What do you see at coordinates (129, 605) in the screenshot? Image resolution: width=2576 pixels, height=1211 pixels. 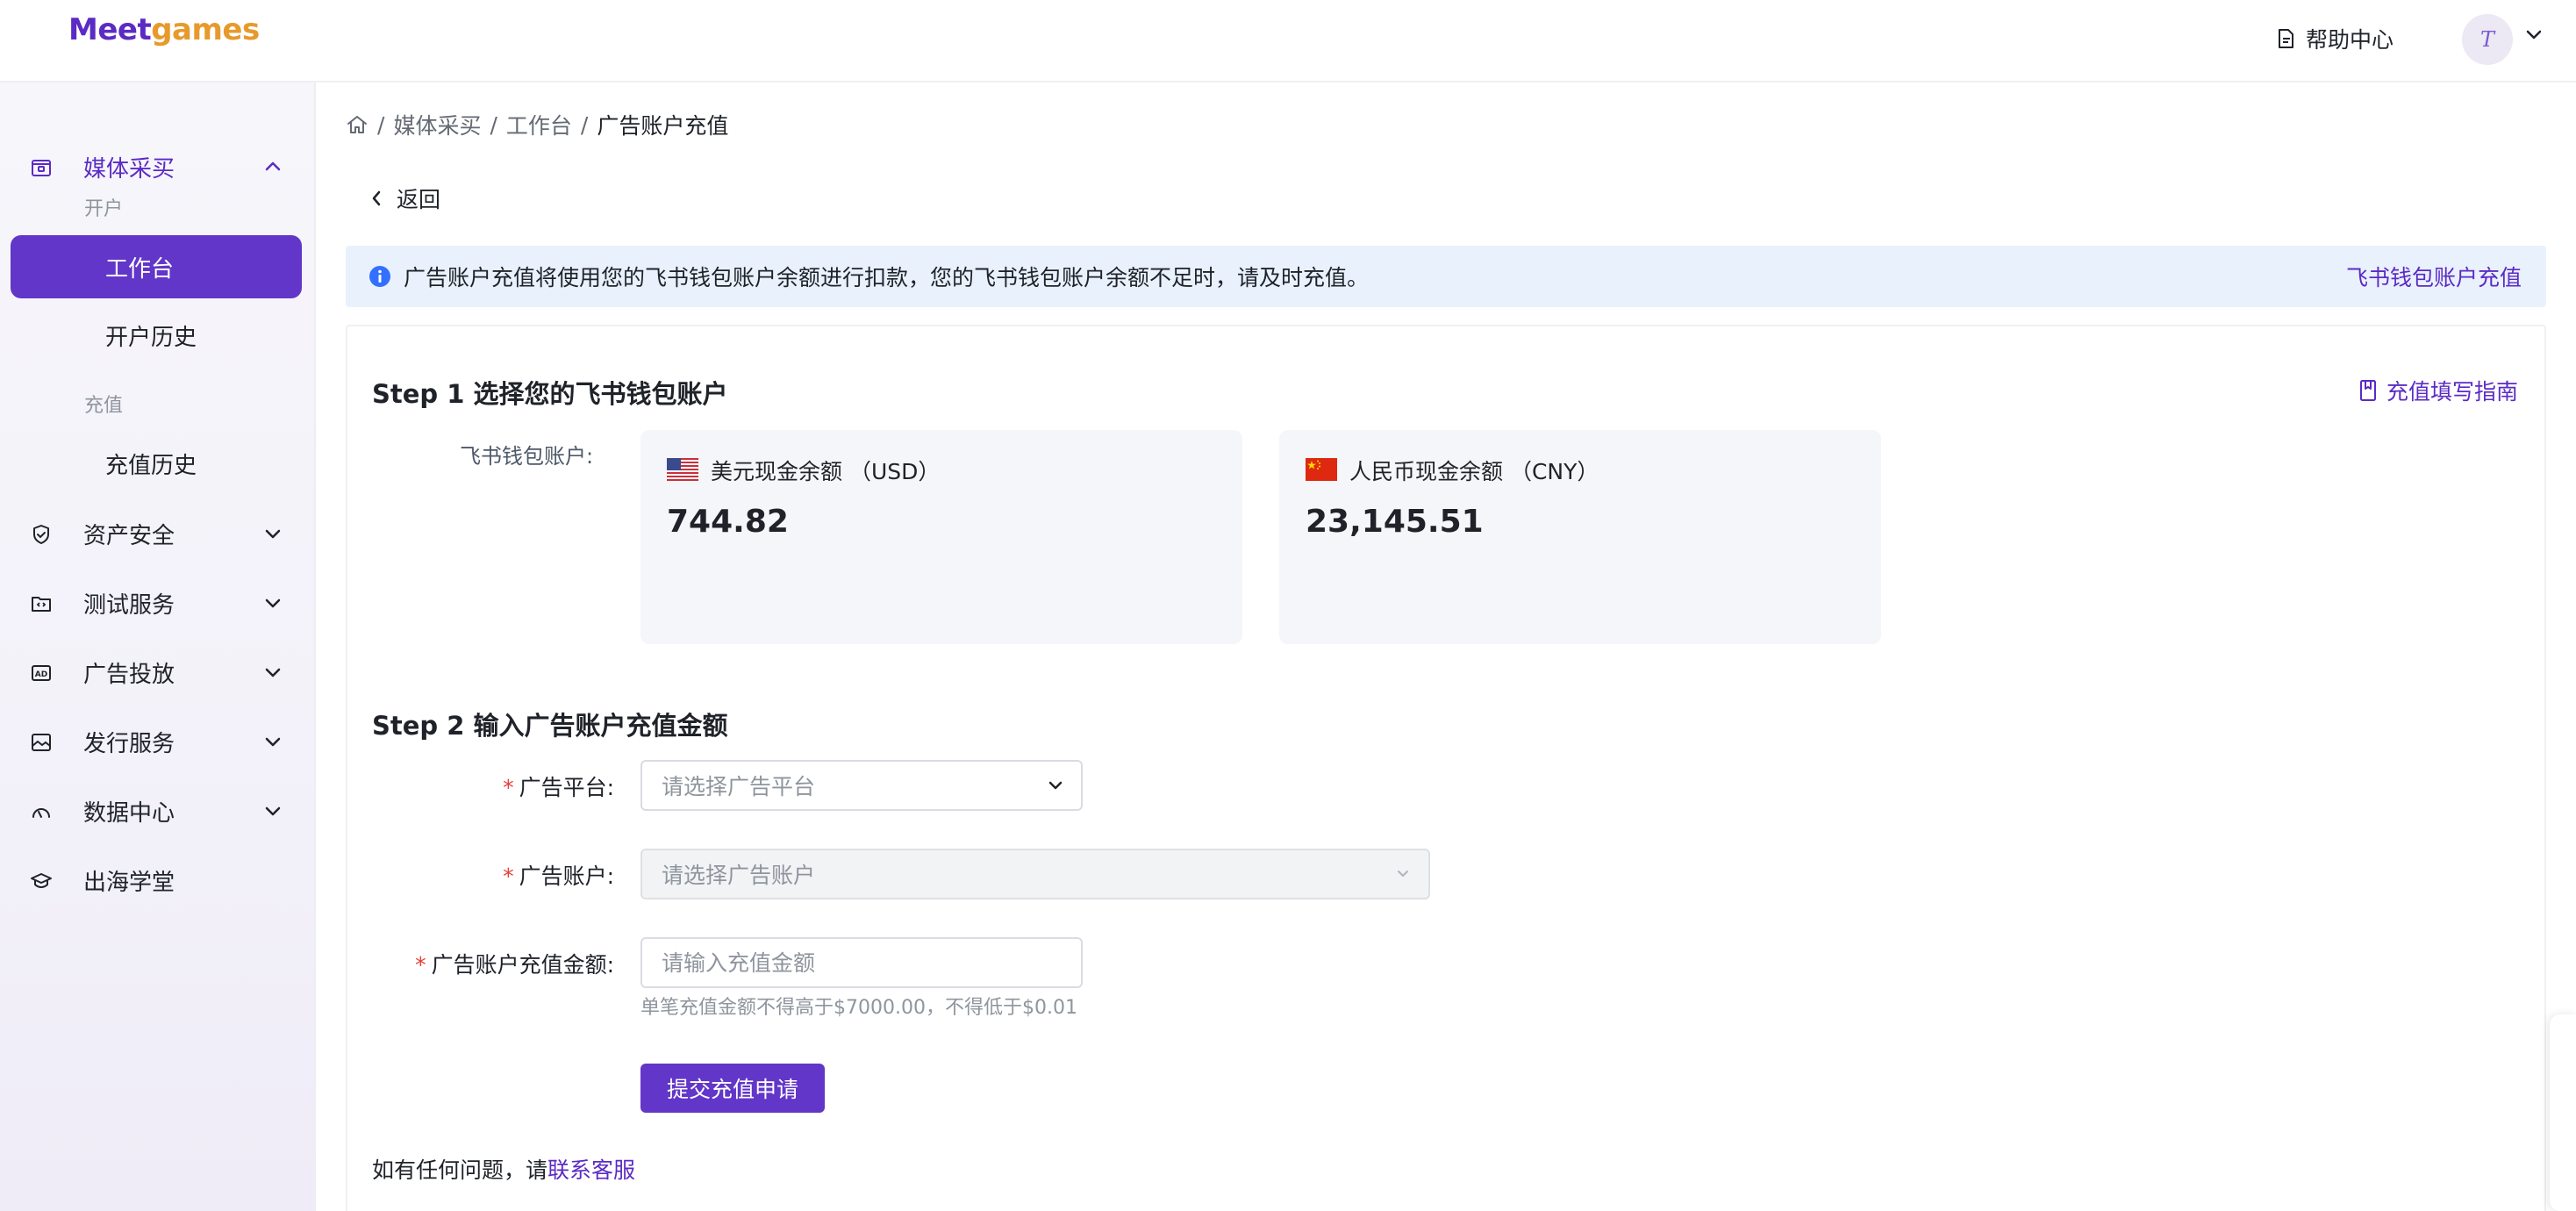 I see `sidebar-item-label: 测试服务` at bounding box center [129, 605].